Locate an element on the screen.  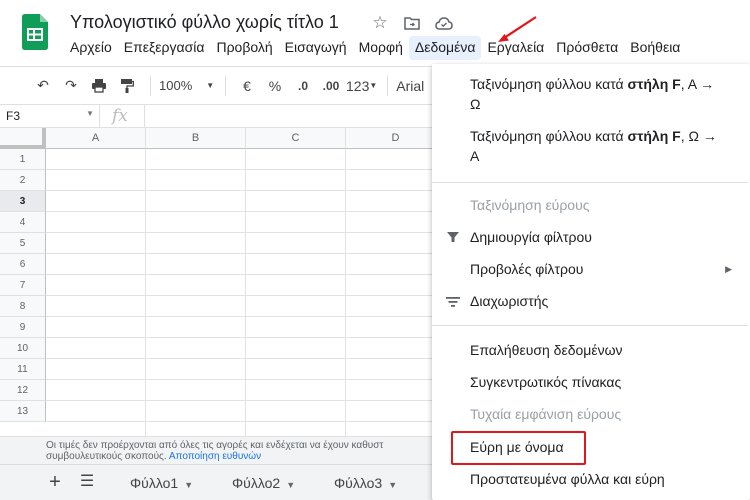
menu-sort-sheet-az: Ταξινόμηση φύλλου κατά στήλη F, A → Ω is located at coordinates (591, 94).